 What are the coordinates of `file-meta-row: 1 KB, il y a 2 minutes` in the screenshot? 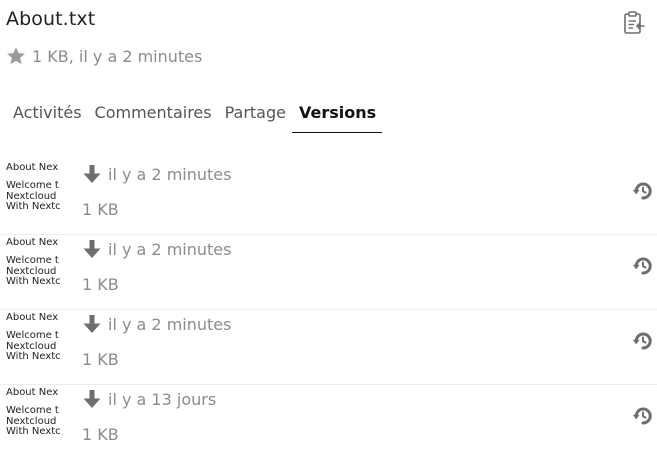 It's located at (104, 56).